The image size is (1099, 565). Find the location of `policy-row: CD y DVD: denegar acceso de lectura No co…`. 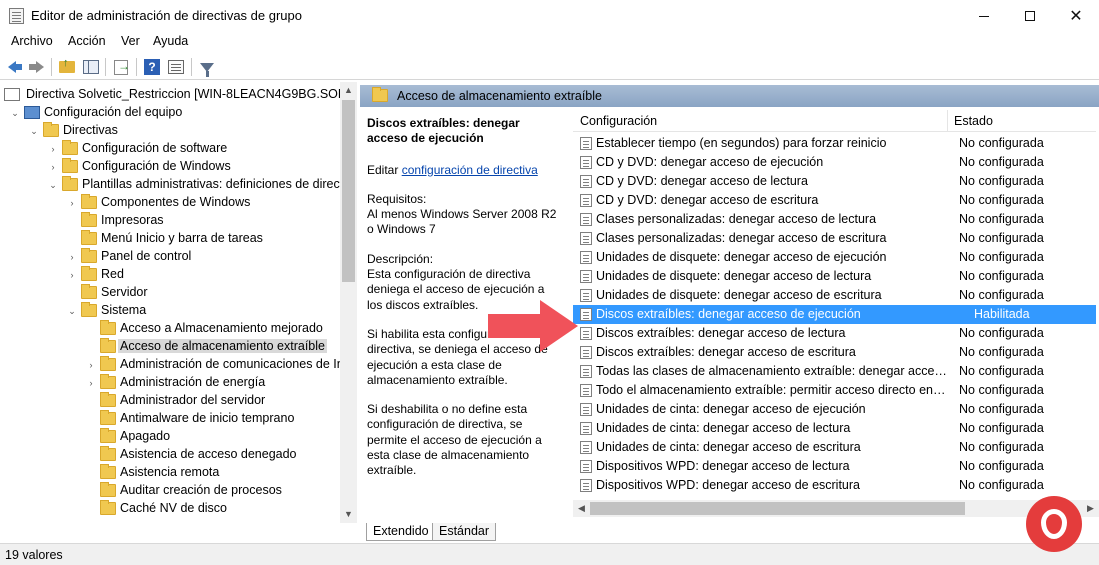

policy-row: CD y DVD: denegar acceso de lectura No co… is located at coordinates (834, 181).